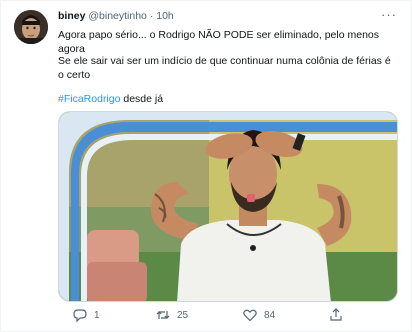 The height and width of the screenshot is (332, 412). Describe the element at coordinates (389, 14) in the screenshot. I see `more-horizontal-icon: ···` at that location.